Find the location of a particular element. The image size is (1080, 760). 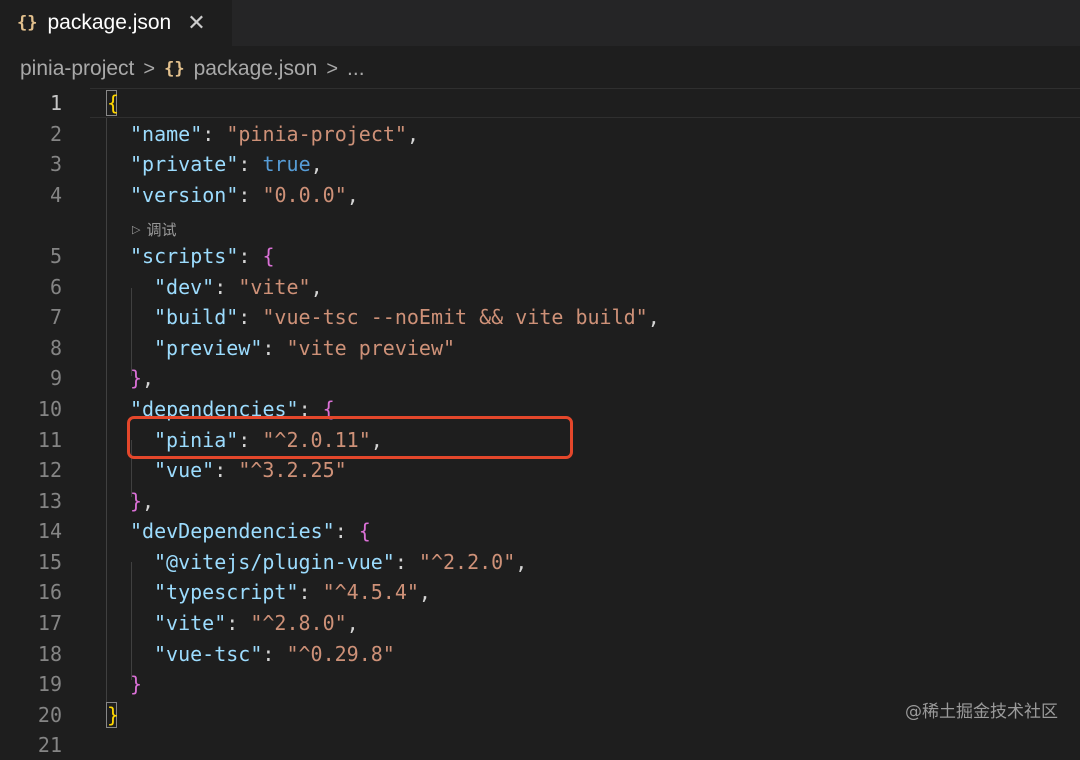

line-number: 2 is located at coordinates (55, 134).